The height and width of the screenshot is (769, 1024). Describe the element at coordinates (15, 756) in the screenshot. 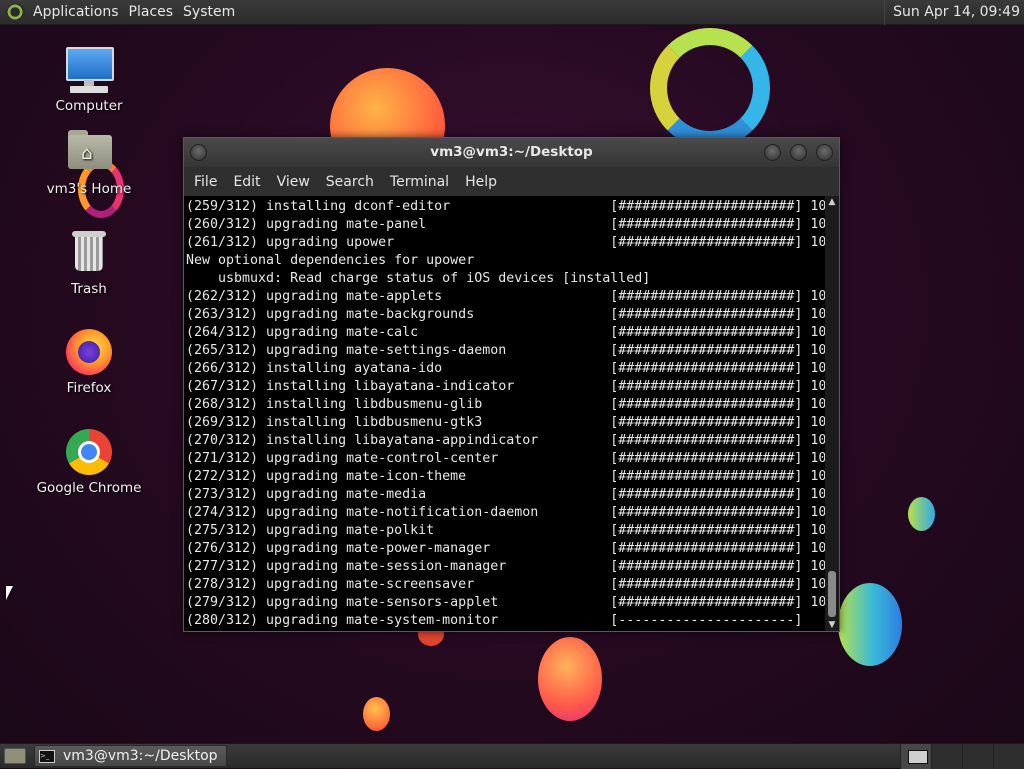

I see `show-desktop-icon` at that location.